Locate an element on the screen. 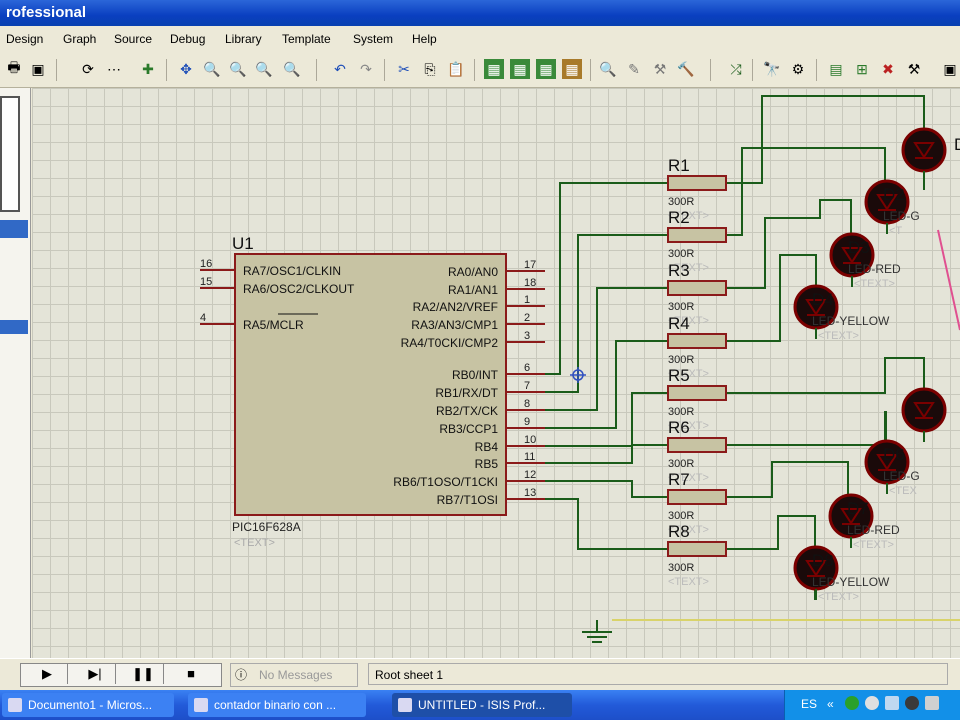  netlist-icon: ⚒ is located at coordinates (914, 69).